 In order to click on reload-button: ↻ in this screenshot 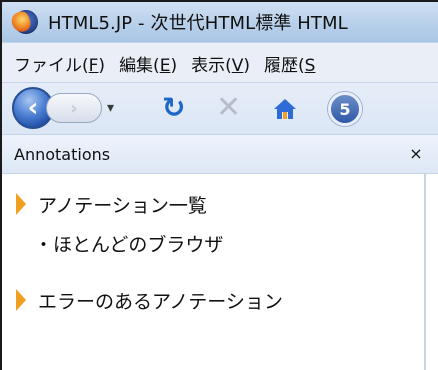, I will do `click(177, 108)`.